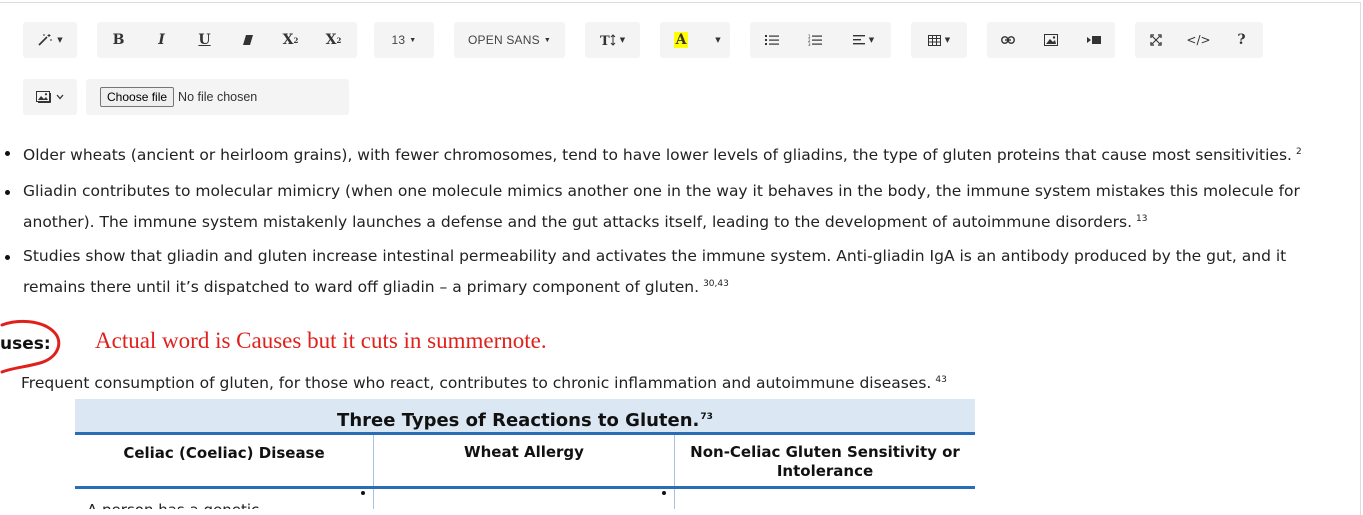  I want to click on no-file-label: No file chosen, so click(218, 97).